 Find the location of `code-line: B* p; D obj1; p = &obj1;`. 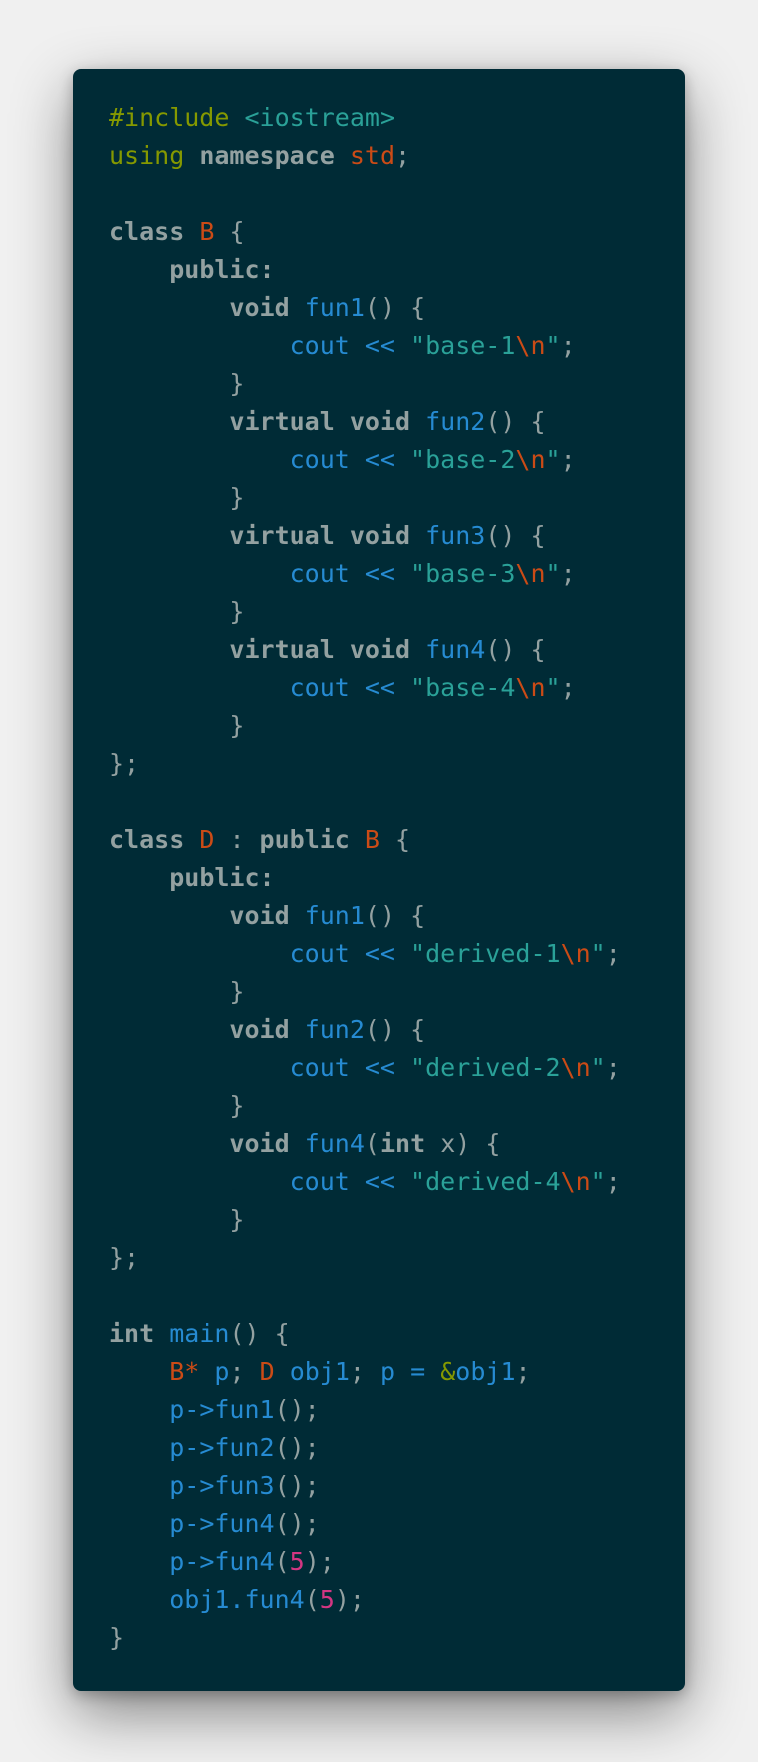

code-line: B* p; D obj1; p = &obj1; is located at coordinates (397, 1372).